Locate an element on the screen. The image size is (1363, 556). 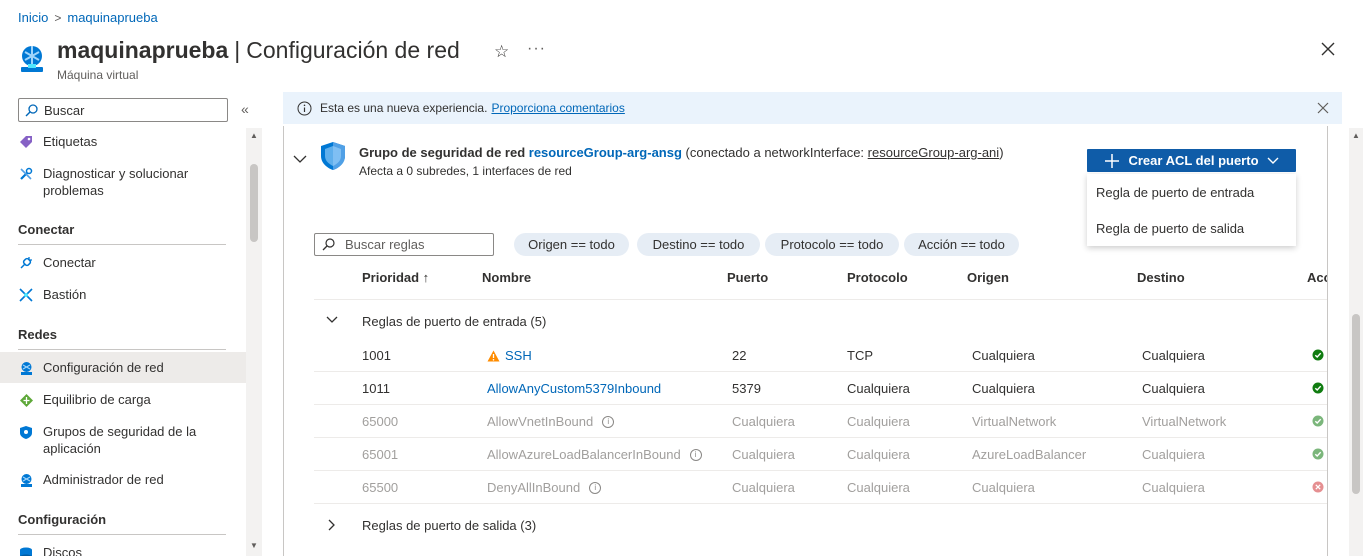
cell-name: AllowVnetInBound i is located at coordinates (551, 421).